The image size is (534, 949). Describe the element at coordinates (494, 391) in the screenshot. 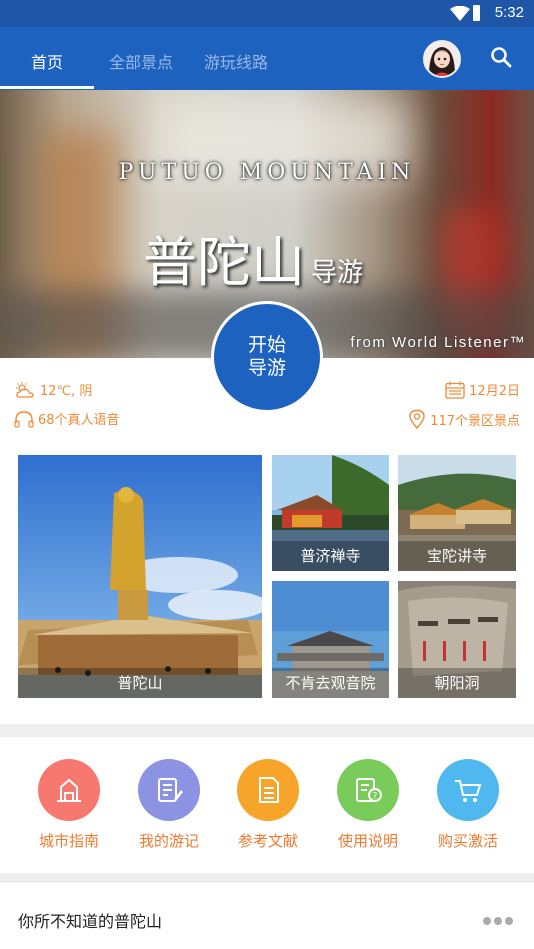

I see `date-text: 12月2日` at that location.